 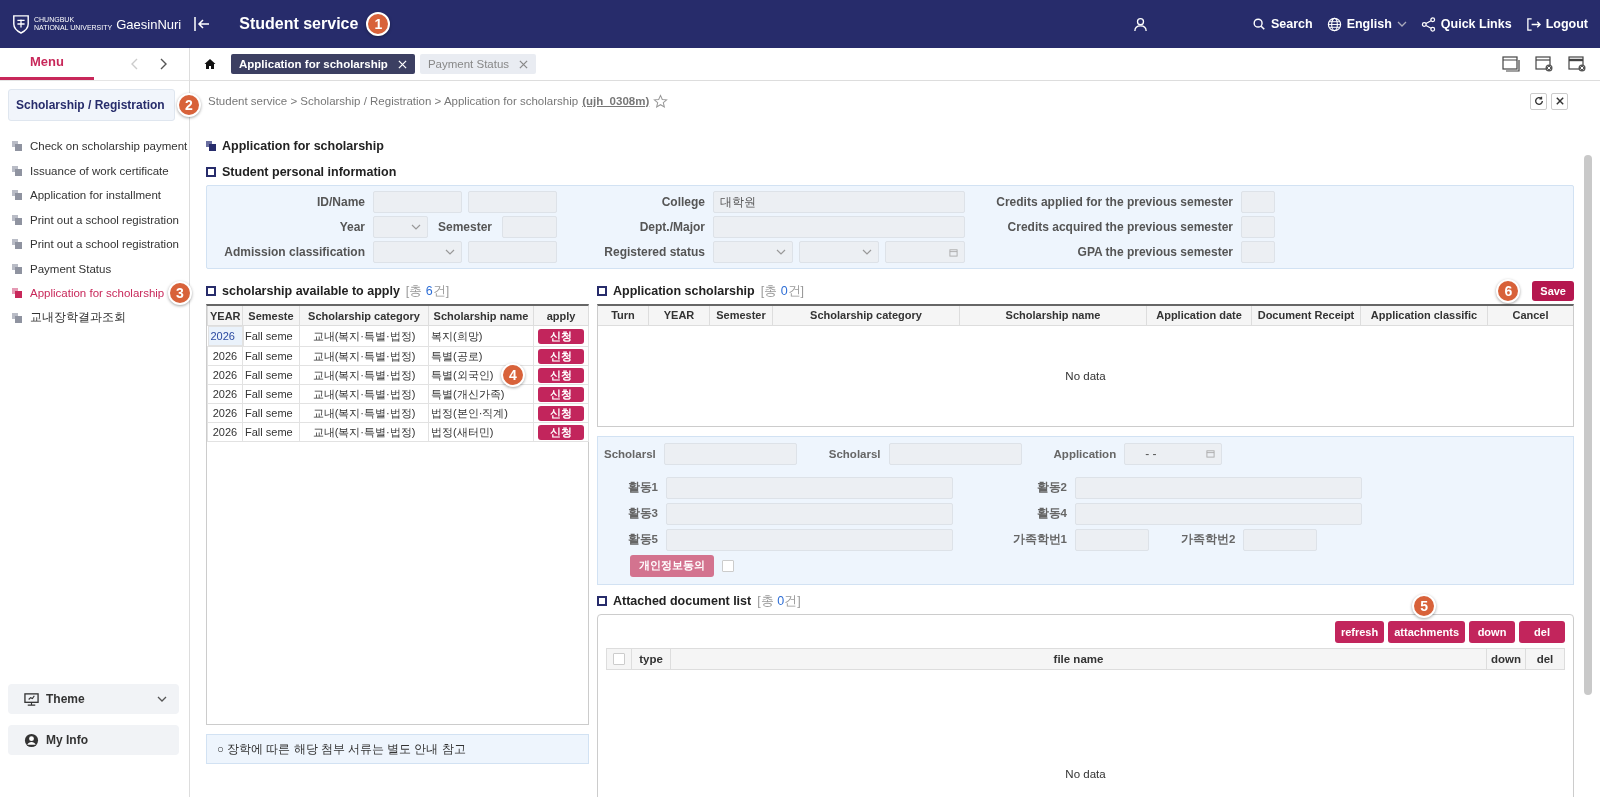 What do you see at coordinates (642, 513) in the screenshot?
I see `field-label: 활동3` at bounding box center [642, 513].